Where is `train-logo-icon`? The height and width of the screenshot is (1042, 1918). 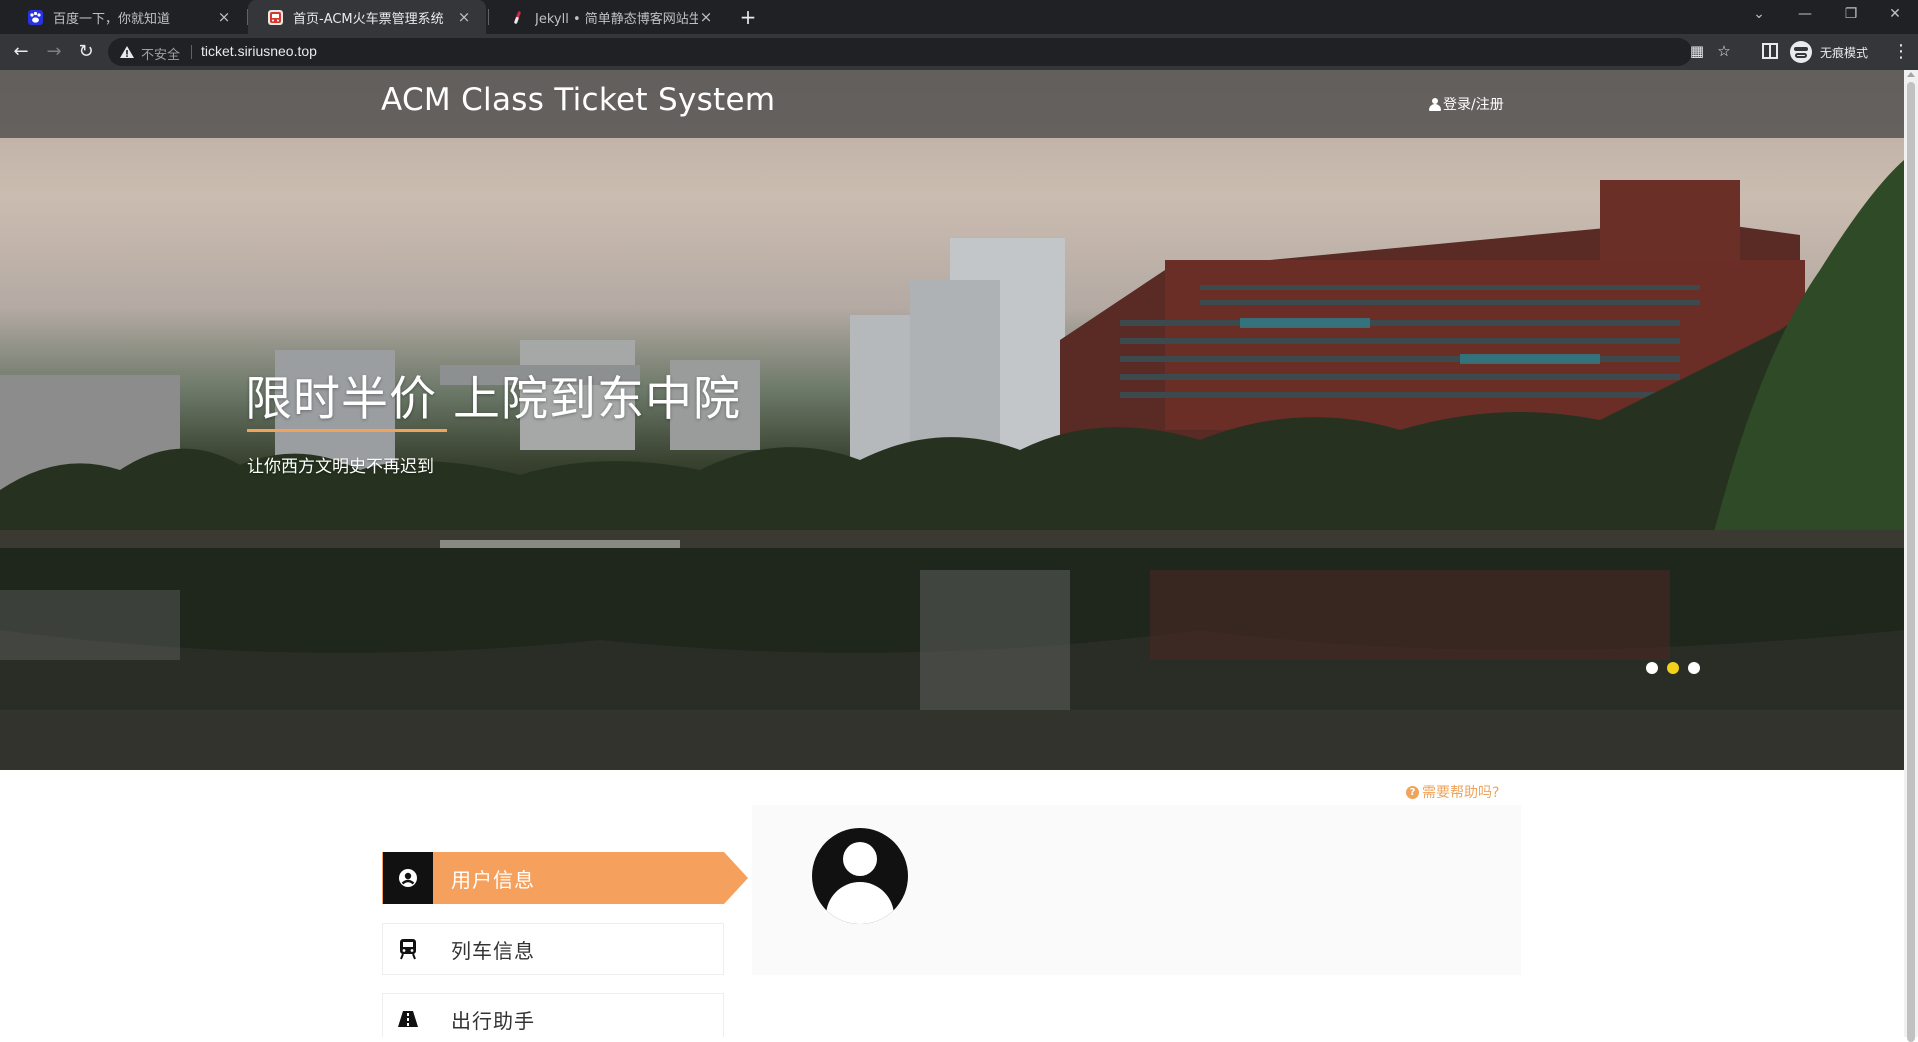 train-logo-icon is located at coordinates (275, 17).